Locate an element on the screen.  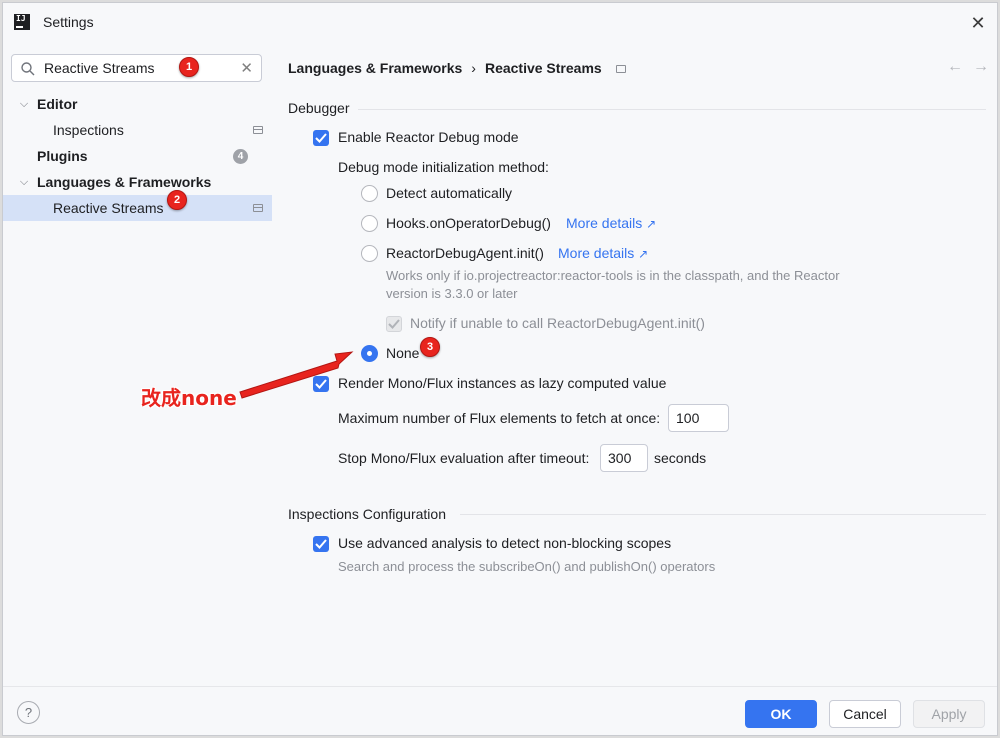
settings-search-field: Reactive Streams ✕ is located at coordinates (136, 68).